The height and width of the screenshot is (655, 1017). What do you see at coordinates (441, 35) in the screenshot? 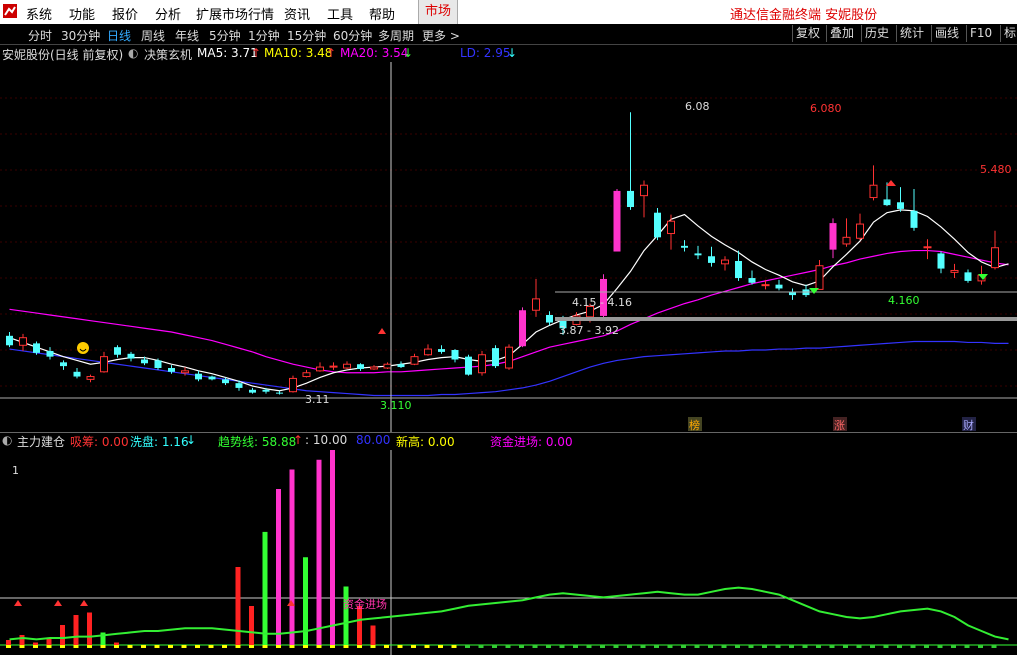
I see `period-more: 更多 >` at bounding box center [441, 35].